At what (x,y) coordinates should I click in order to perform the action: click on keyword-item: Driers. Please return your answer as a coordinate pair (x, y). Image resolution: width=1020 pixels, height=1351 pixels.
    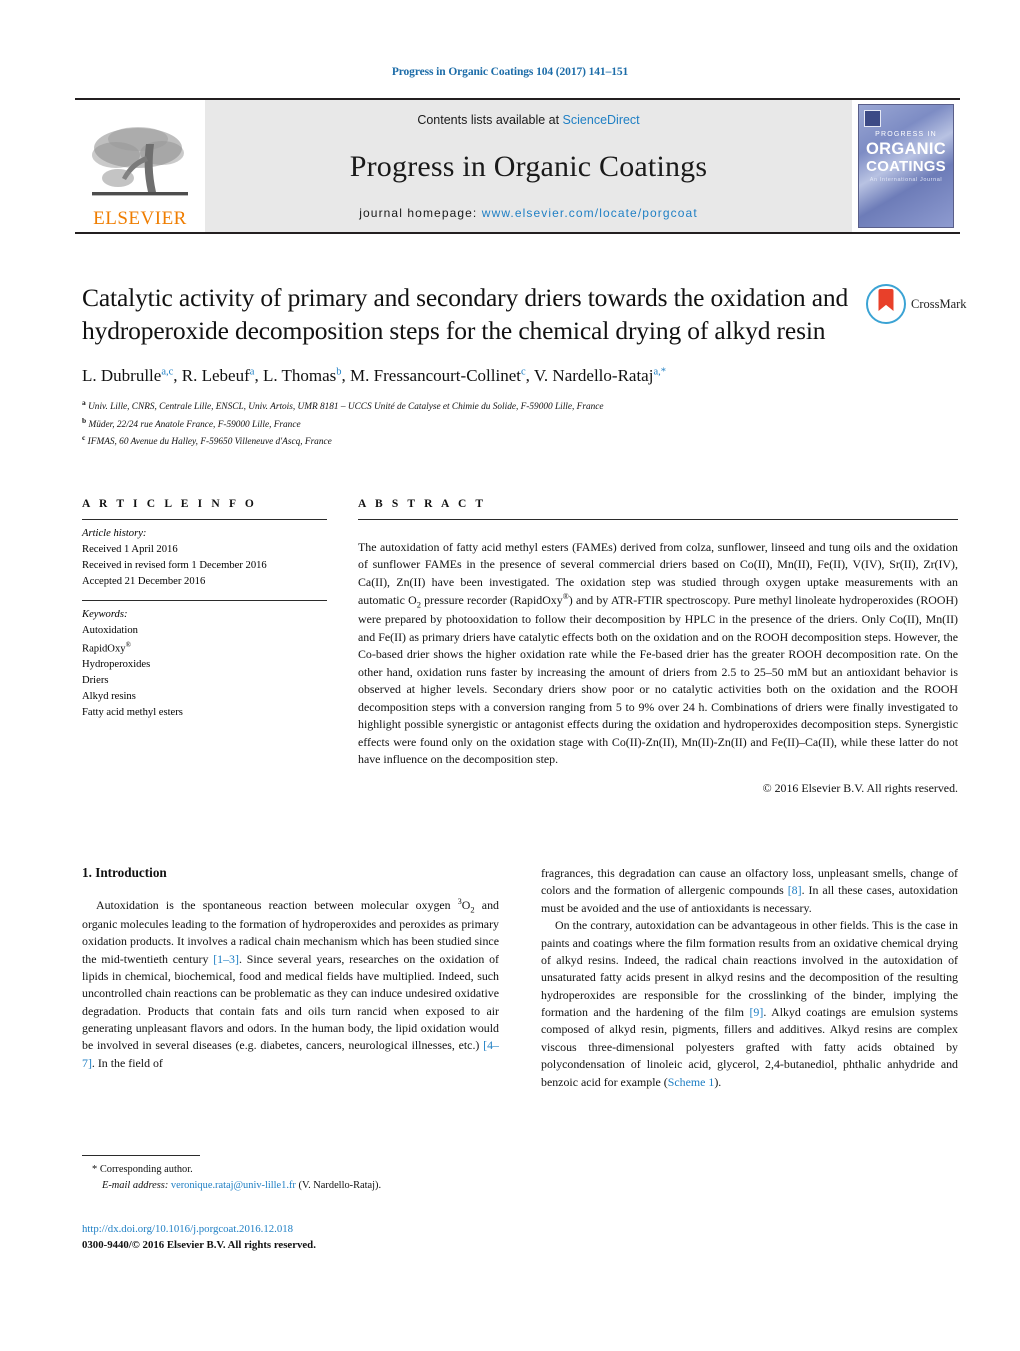
    Looking at the image, I should click on (95, 681).